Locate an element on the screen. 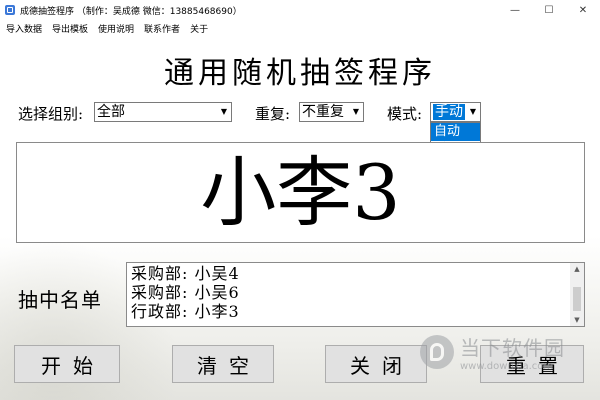 The height and width of the screenshot is (400, 600). repeat-select: 不重复 ▼ is located at coordinates (331, 112).